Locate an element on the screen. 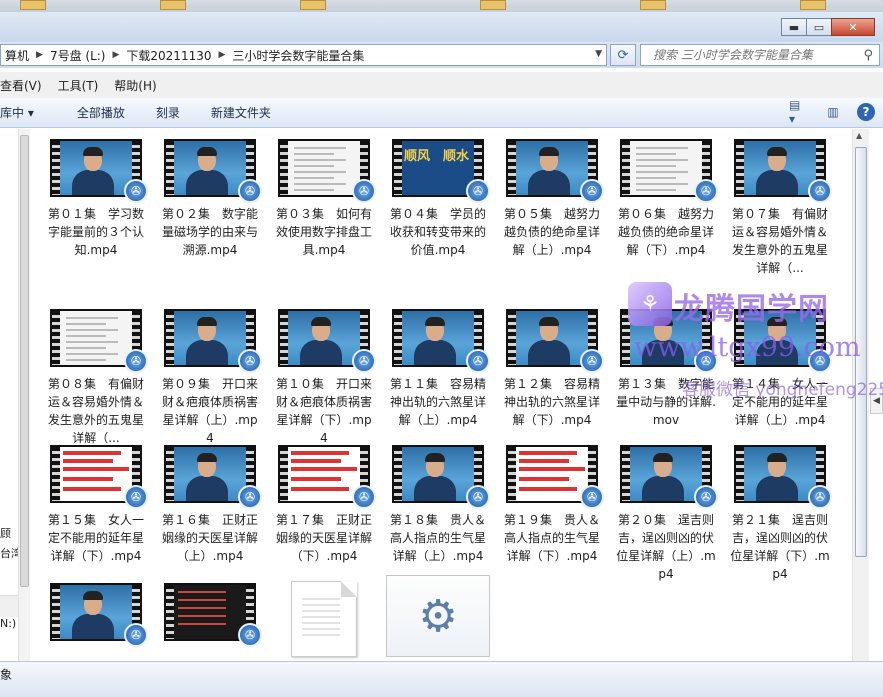 This screenshot has width=883, height=697. file-item: ✇ 第０３集 如何有效使用数字排盘工具.mp4 is located at coordinates (324, 194).